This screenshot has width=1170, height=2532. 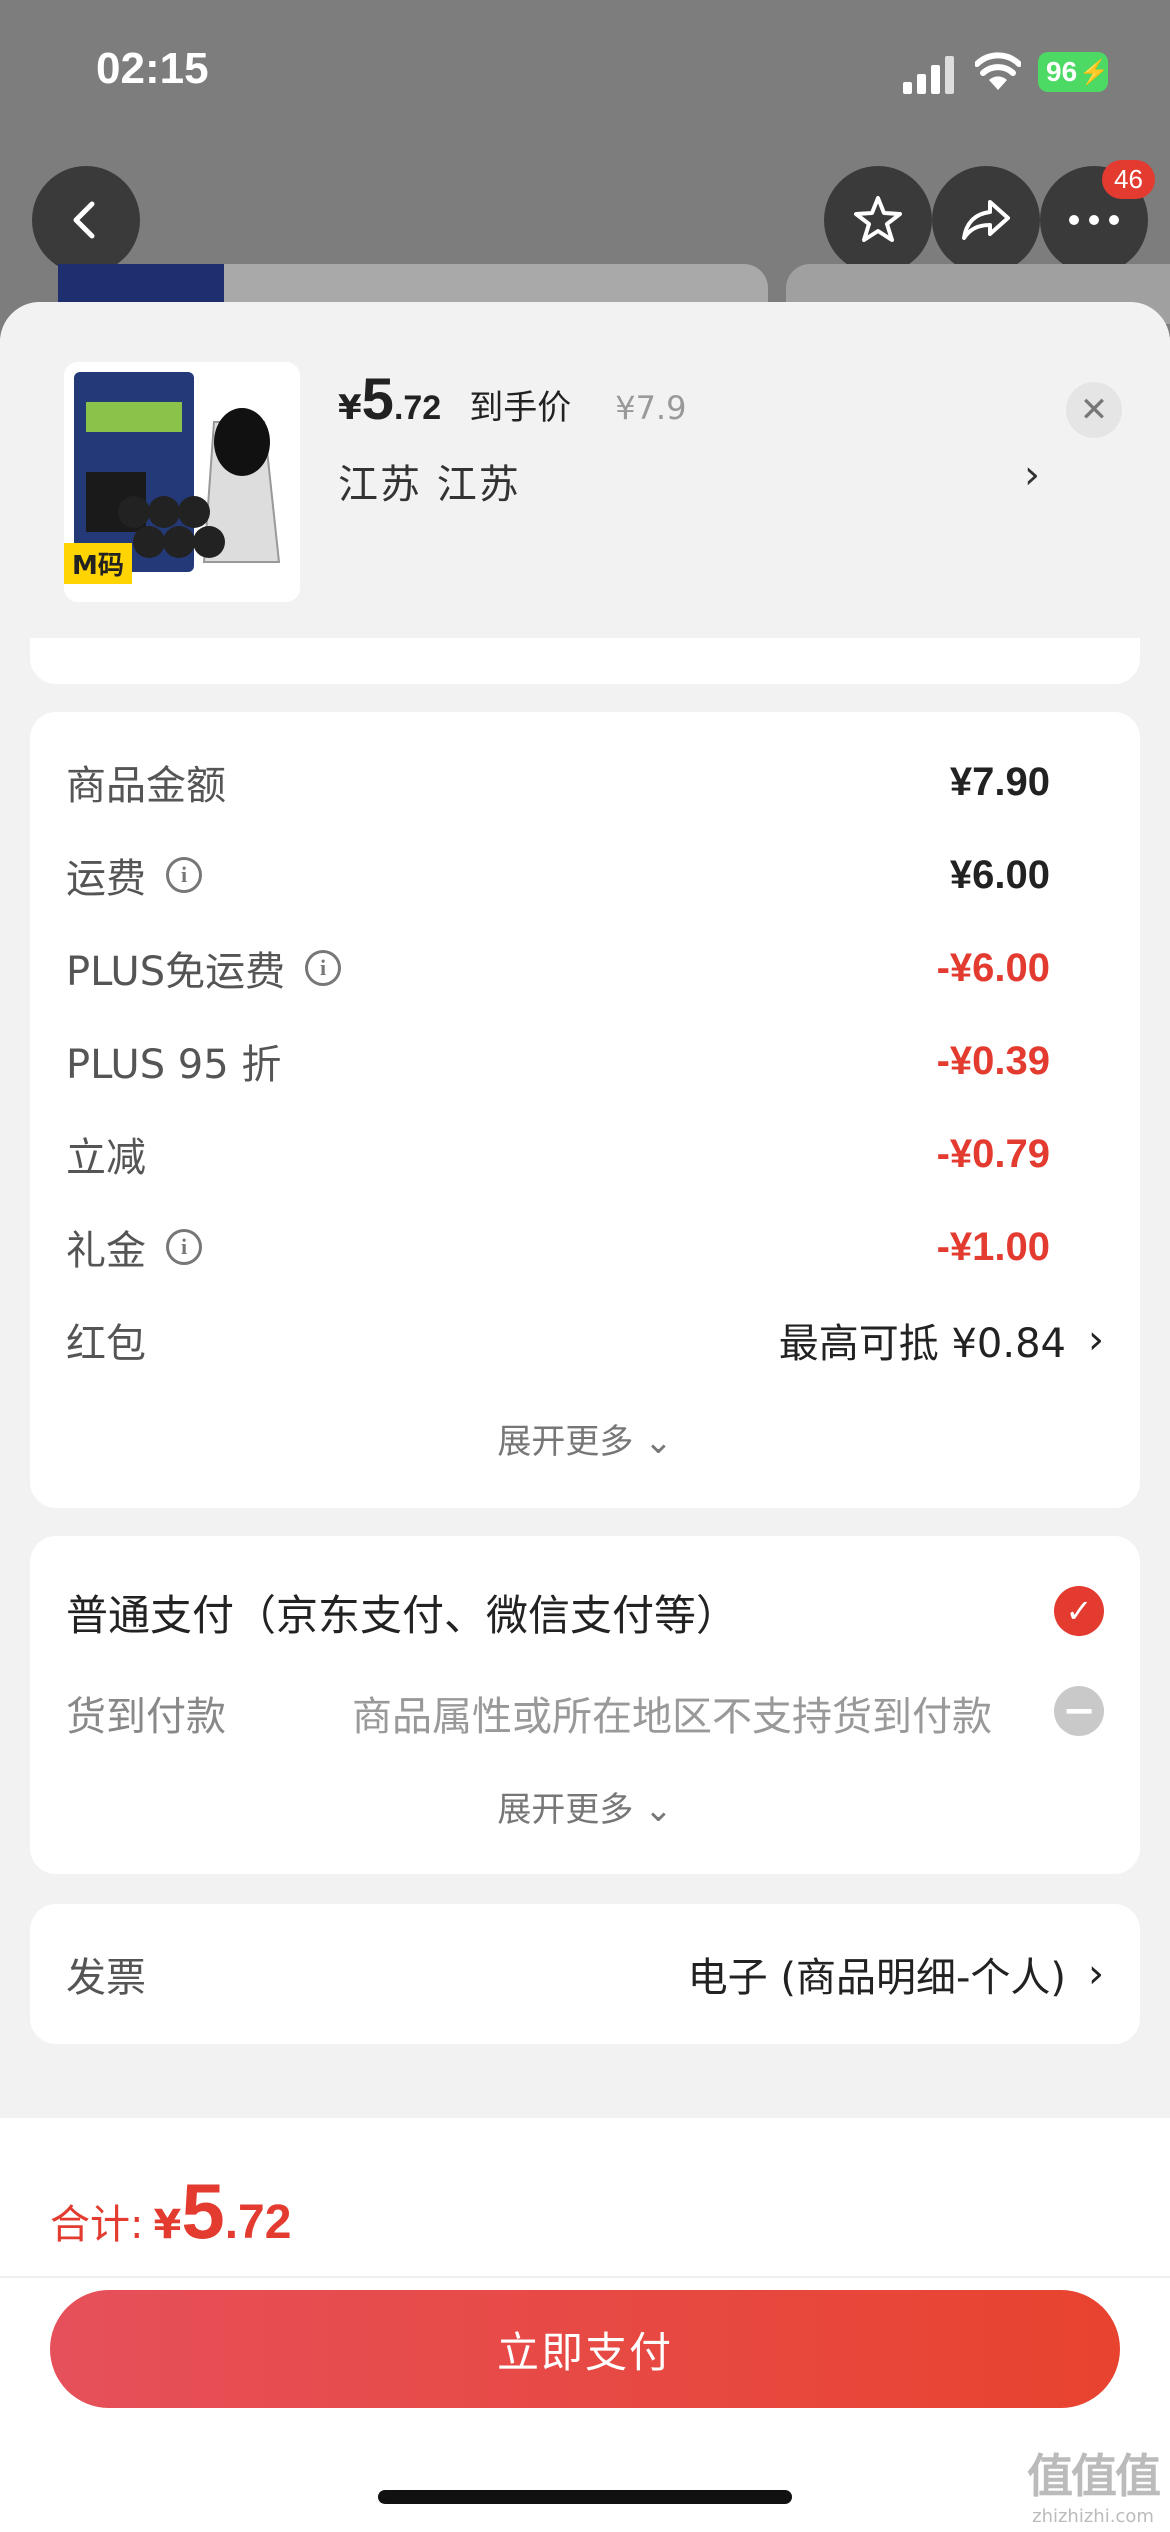 What do you see at coordinates (558, 1061) in the screenshot?
I see `fee-row-plus-discount: PLUS 95 折 -¥0.39` at bounding box center [558, 1061].